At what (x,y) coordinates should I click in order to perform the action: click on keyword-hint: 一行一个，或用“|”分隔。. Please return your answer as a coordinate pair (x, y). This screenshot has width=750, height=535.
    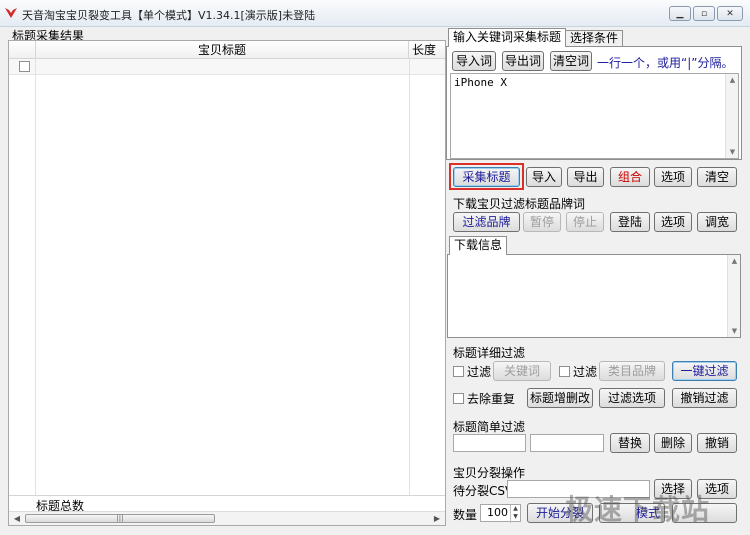
    Looking at the image, I should click on (665, 63).